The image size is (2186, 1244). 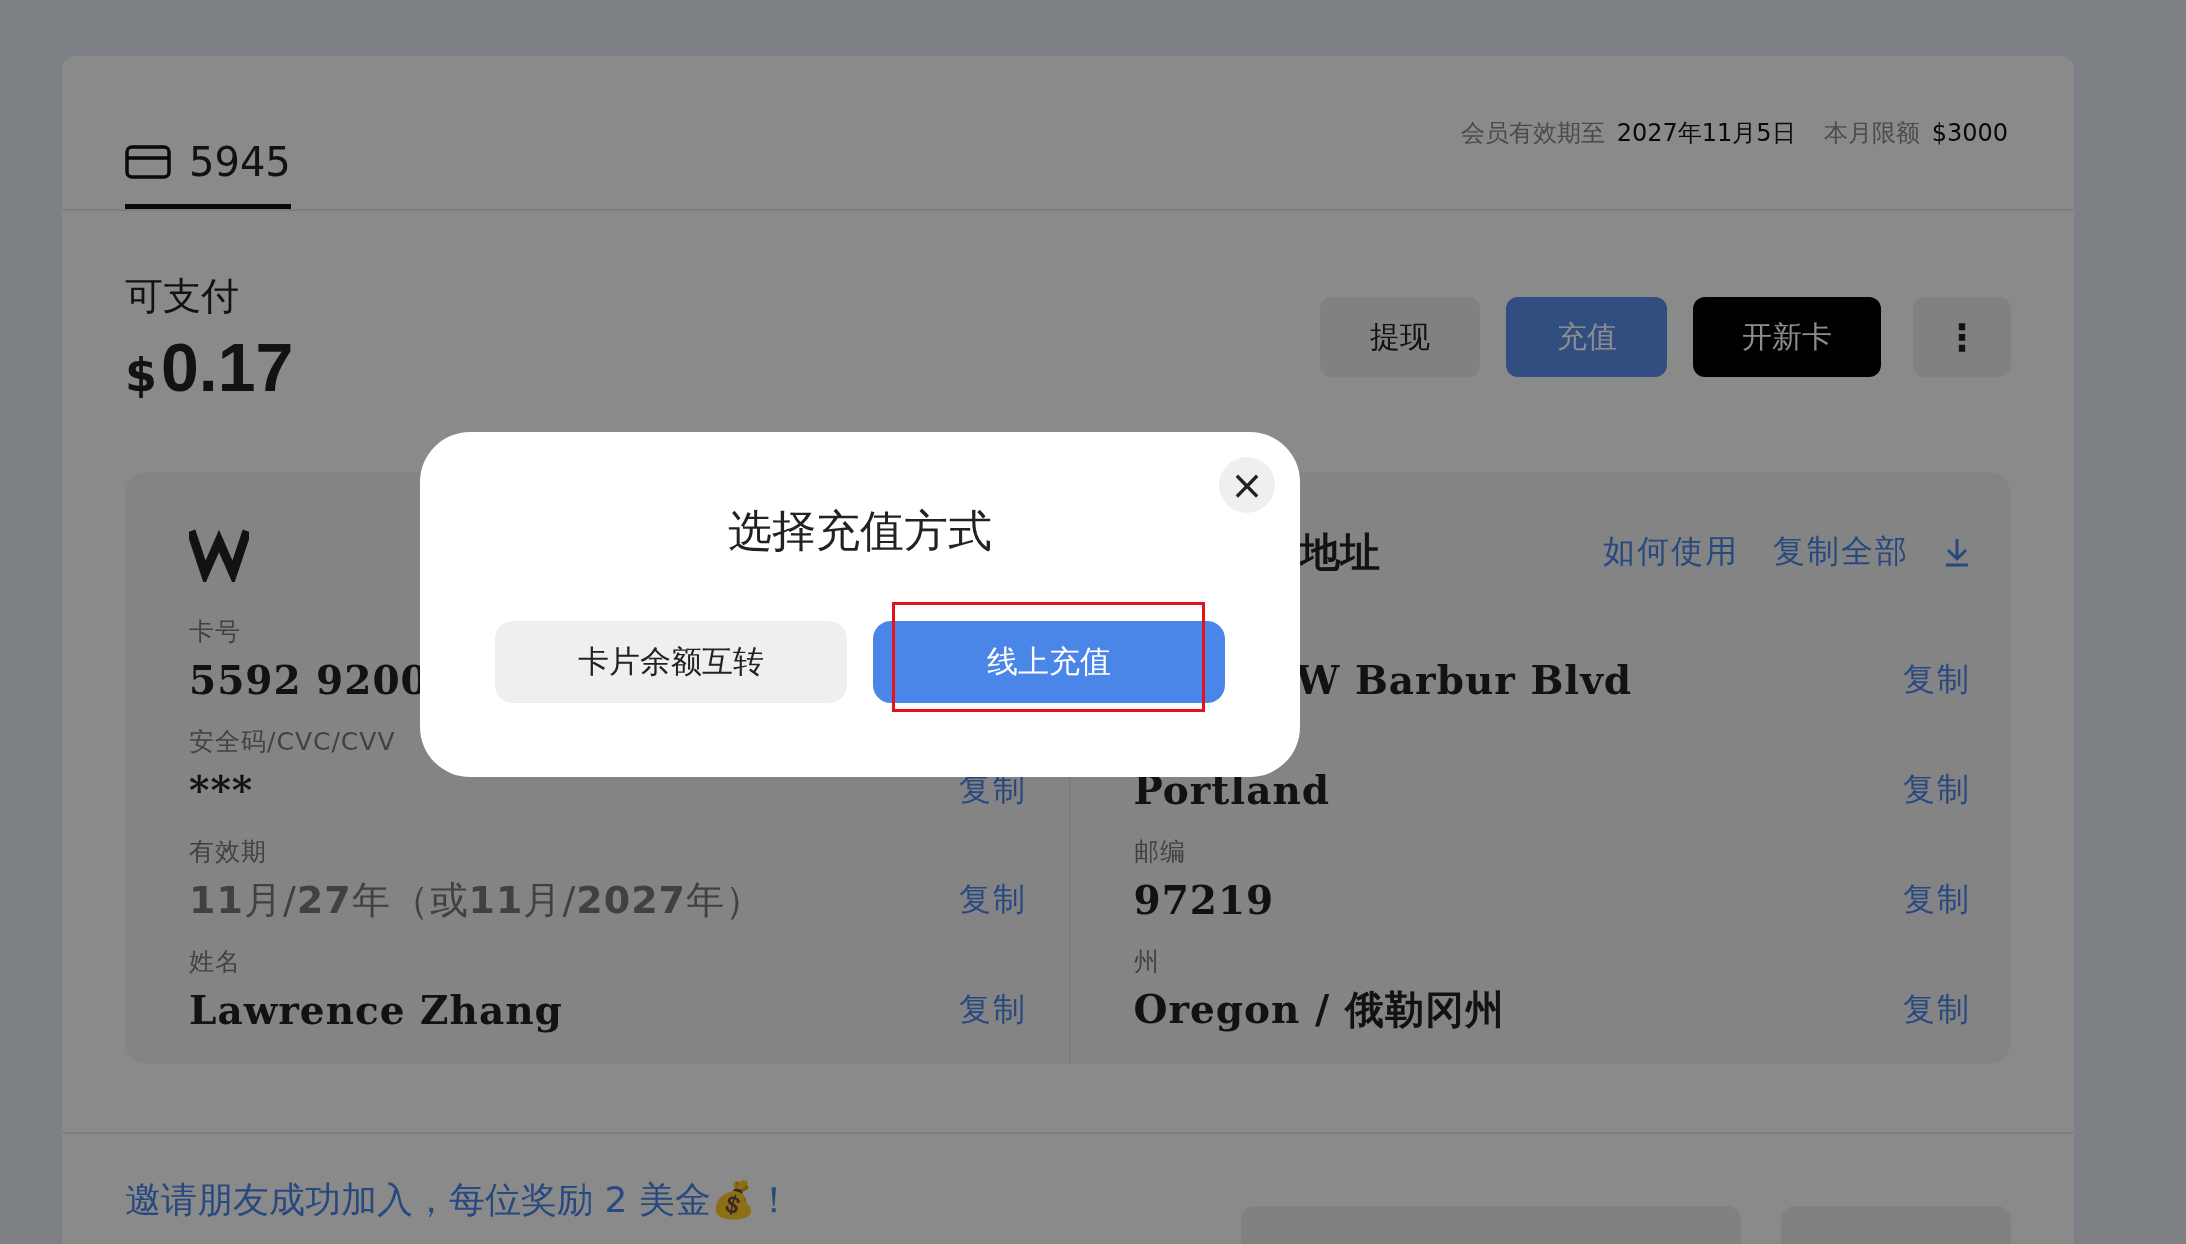 I want to click on field-label: 有效期, so click(x=228, y=852).